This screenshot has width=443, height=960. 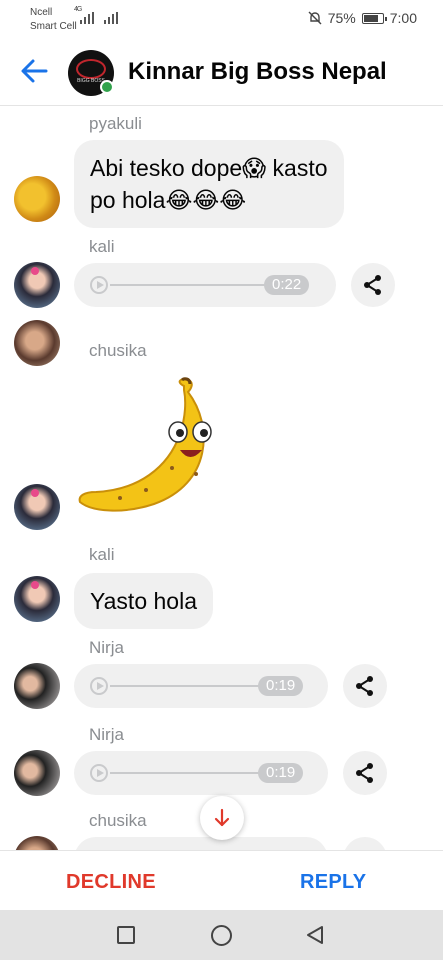 What do you see at coordinates (333, 882) in the screenshot?
I see `reply-button: REPLY` at bounding box center [333, 882].